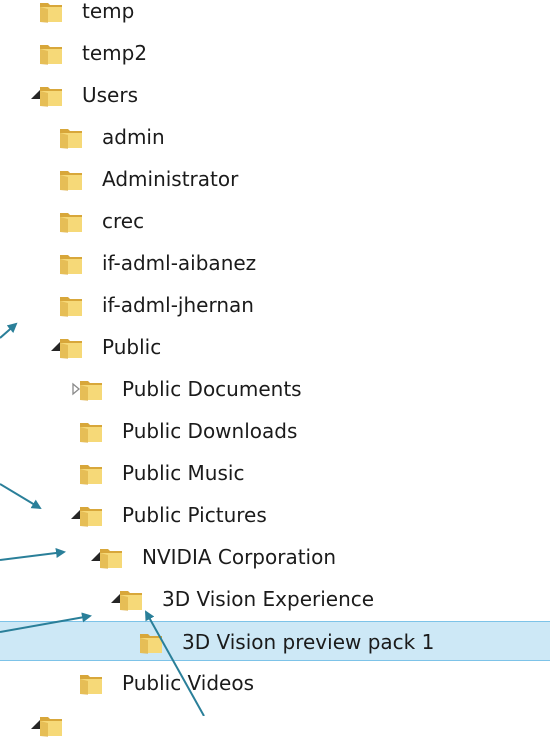 The width and height of the screenshot is (550, 745). I want to click on tree-item-label: Users, so click(110, 95).